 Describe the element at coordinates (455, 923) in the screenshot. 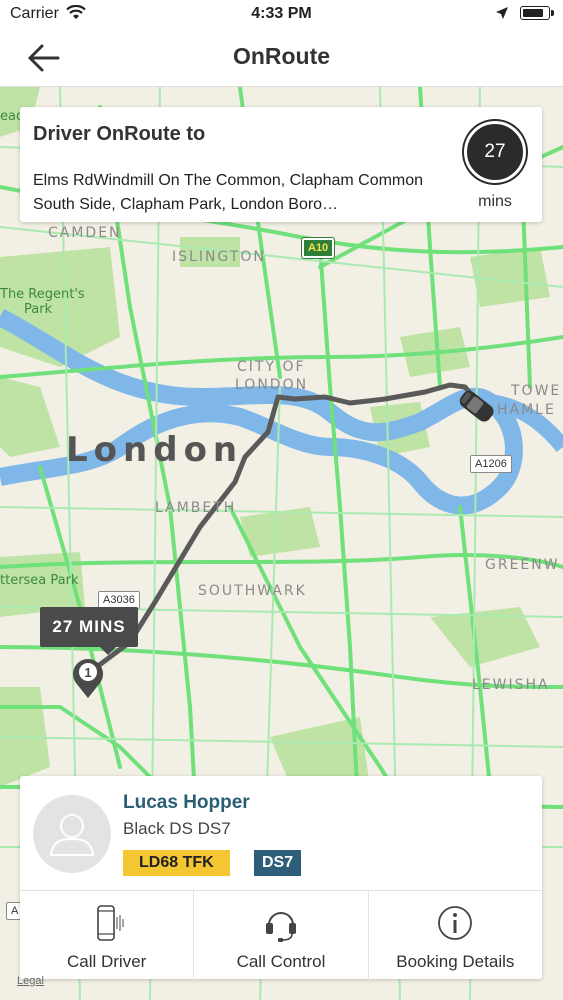

I see `info-icon` at that location.